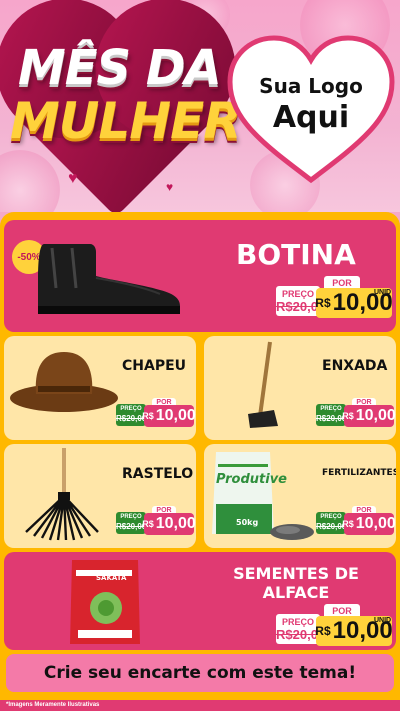 The height and width of the screenshot is (711, 400). Describe the element at coordinates (200, 673) in the screenshot. I see `cta-banner: Crie seu encarte com este tema!` at that location.